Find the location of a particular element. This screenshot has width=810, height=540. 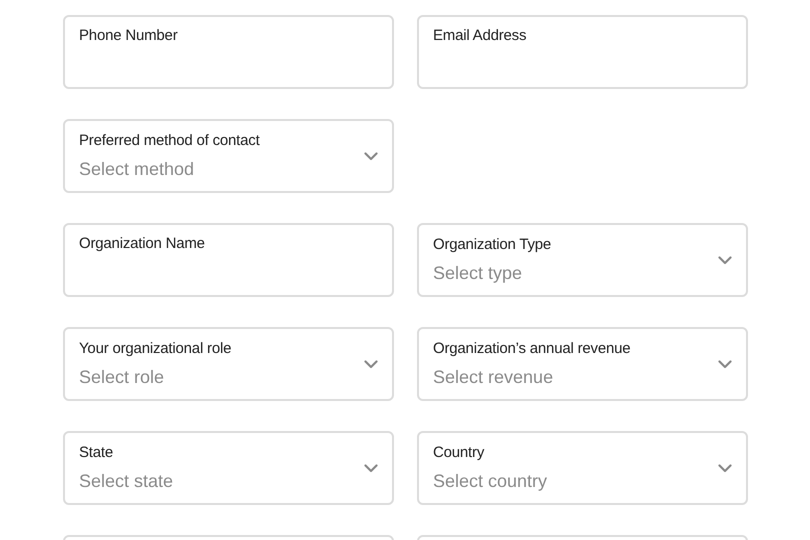

dropdown-field: Country Select country is located at coordinates (582, 468).